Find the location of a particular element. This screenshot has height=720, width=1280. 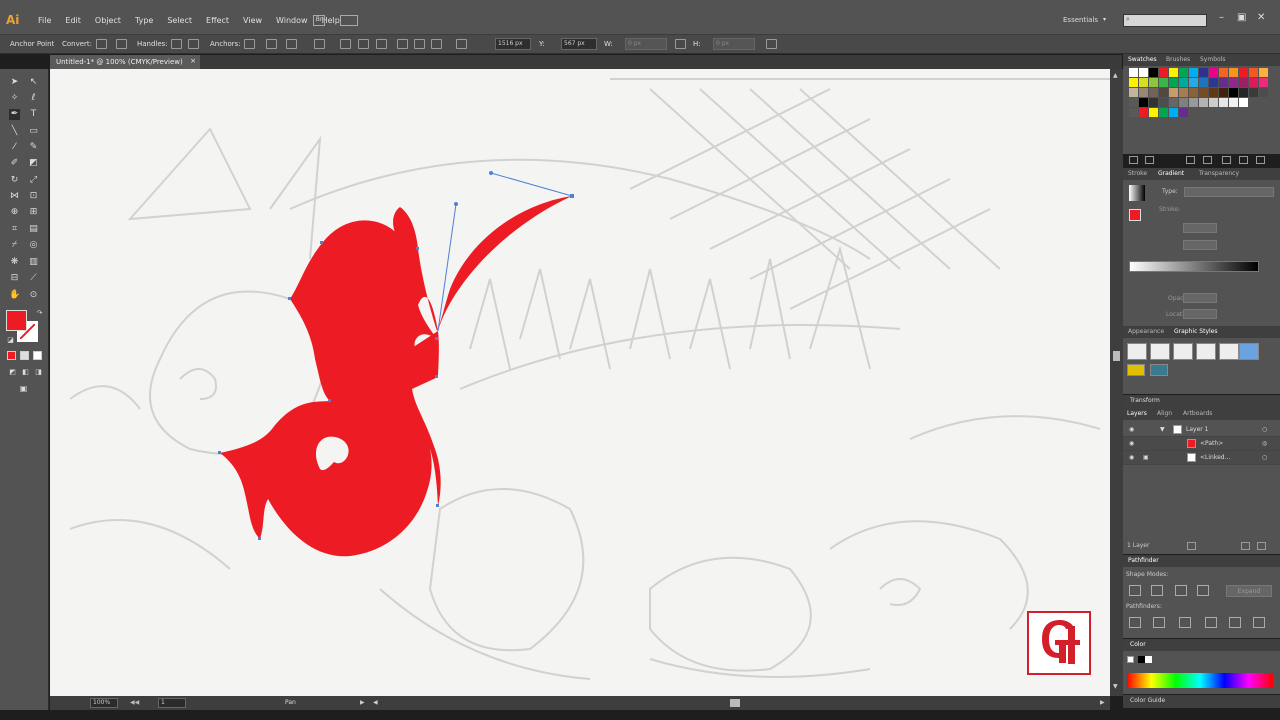

show-kinds-icon is located at coordinates (1149, 160).